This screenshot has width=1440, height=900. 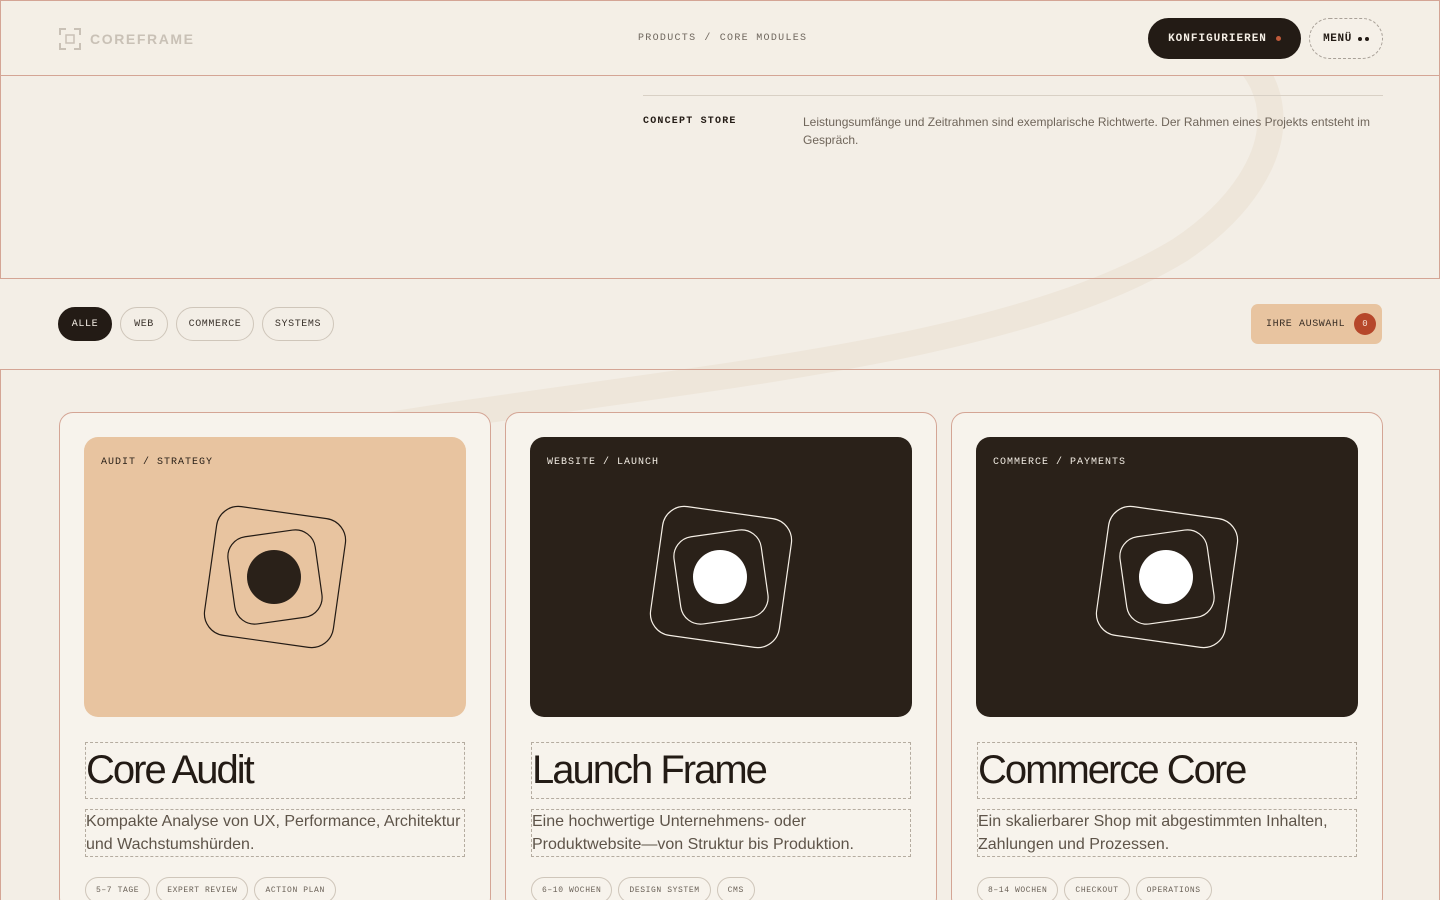 What do you see at coordinates (572, 888) in the screenshot?
I see `pill-duration: 6–10 WOCHEN` at bounding box center [572, 888].